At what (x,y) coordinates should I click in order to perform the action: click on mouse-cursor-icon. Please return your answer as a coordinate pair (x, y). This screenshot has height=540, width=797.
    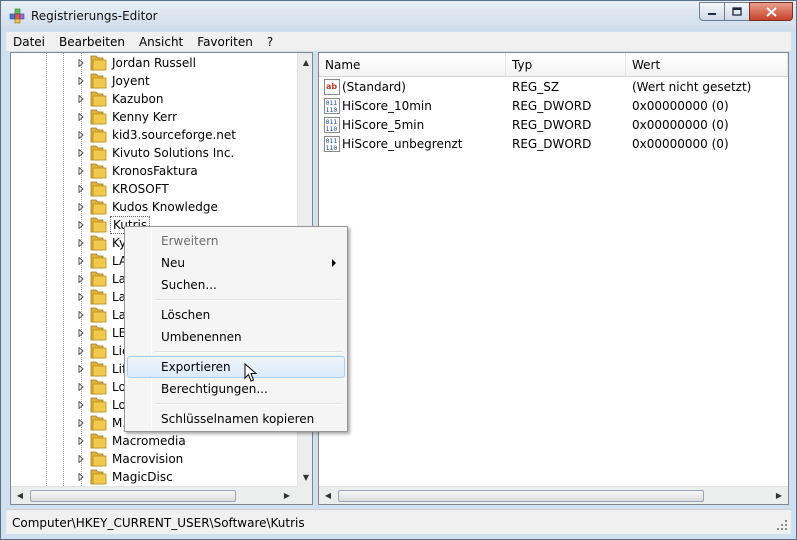
    Looking at the image, I should click on (251, 372).